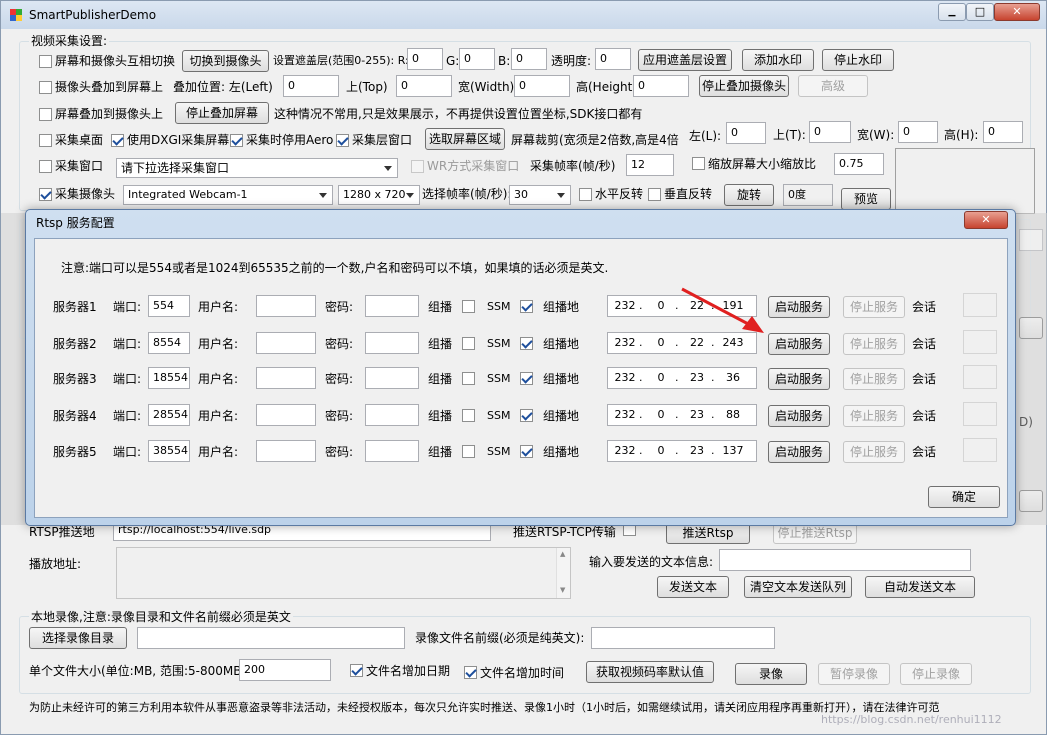  Describe the element at coordinates (693, 587) in the screenshot. I see `send-text-button: 发送文本` at that location.